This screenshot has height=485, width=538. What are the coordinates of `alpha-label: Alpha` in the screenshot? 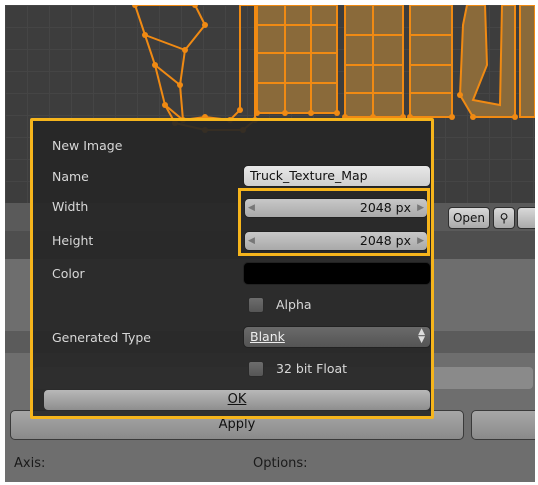 It's located at (294, 304).